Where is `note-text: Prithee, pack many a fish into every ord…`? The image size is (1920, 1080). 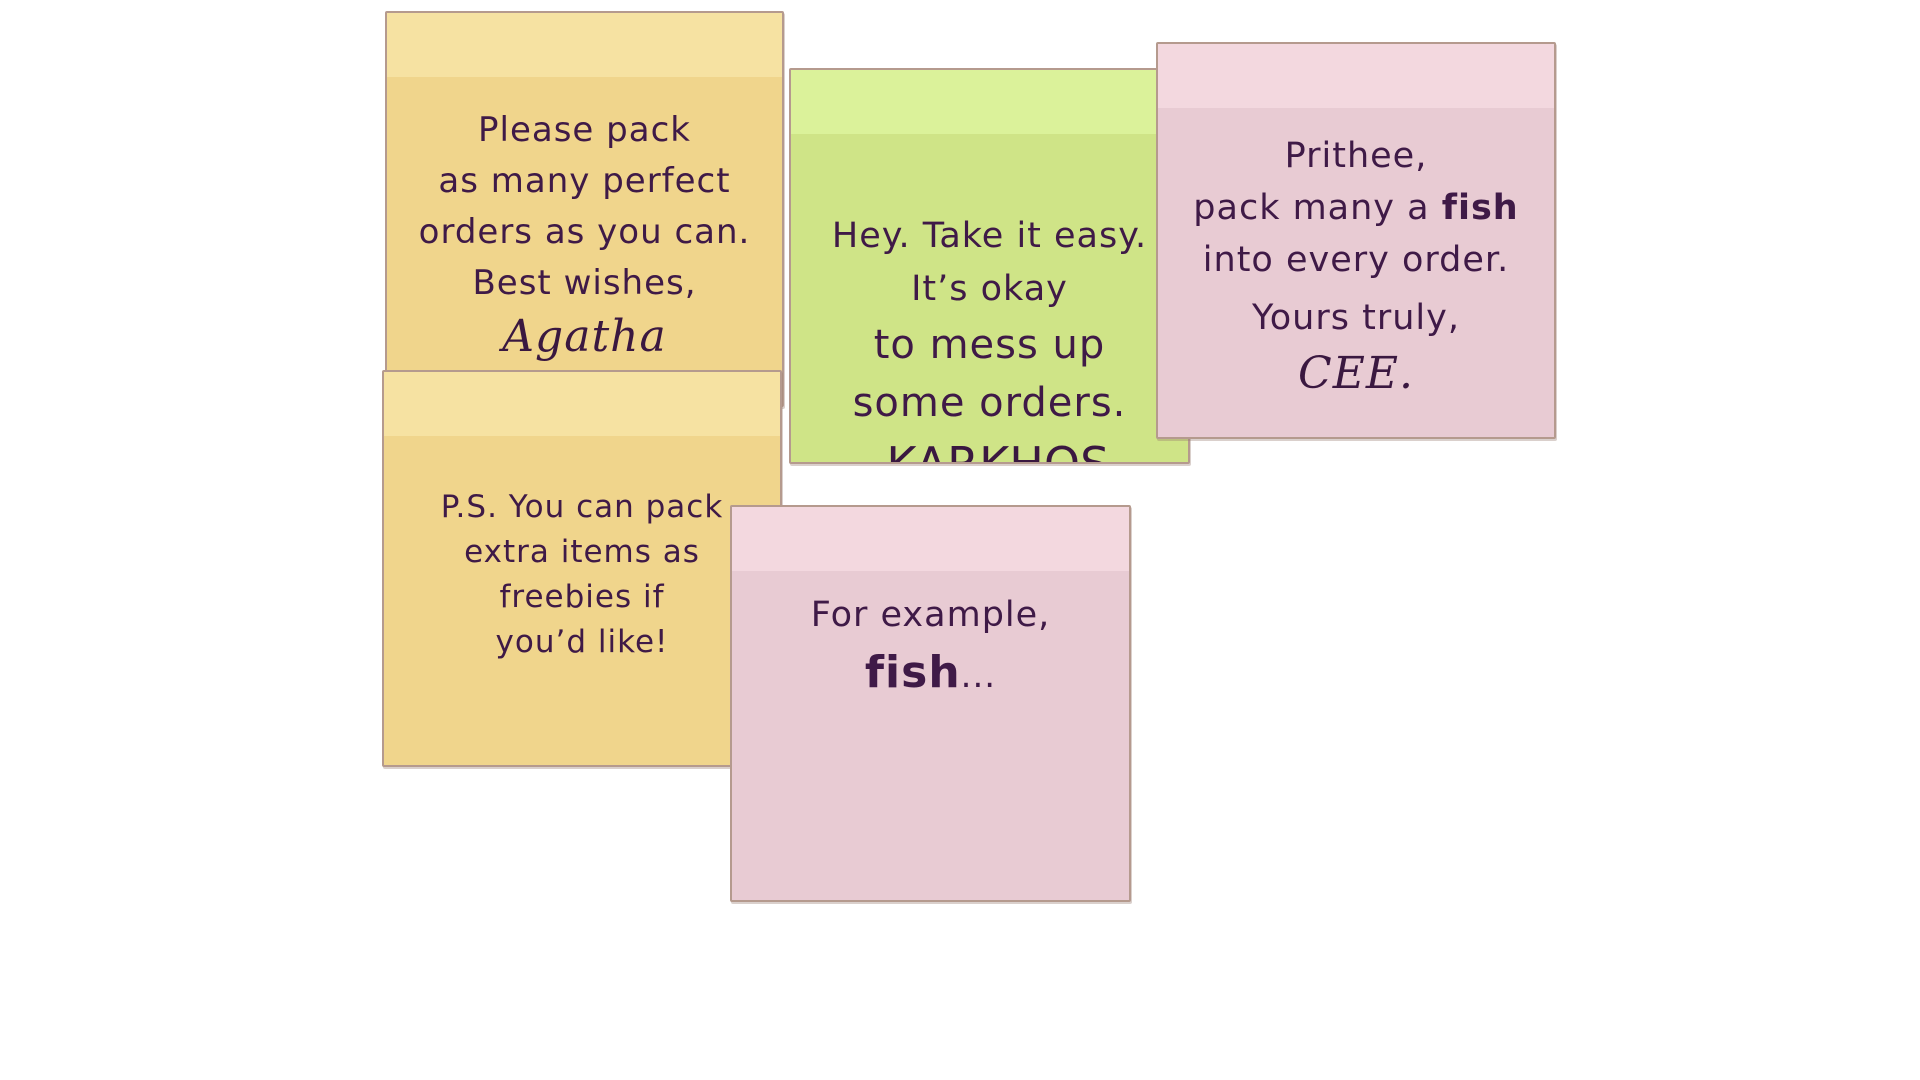 note-text: Prithee, pack many a fish into every ord… is located at coordinates (1356, 267).